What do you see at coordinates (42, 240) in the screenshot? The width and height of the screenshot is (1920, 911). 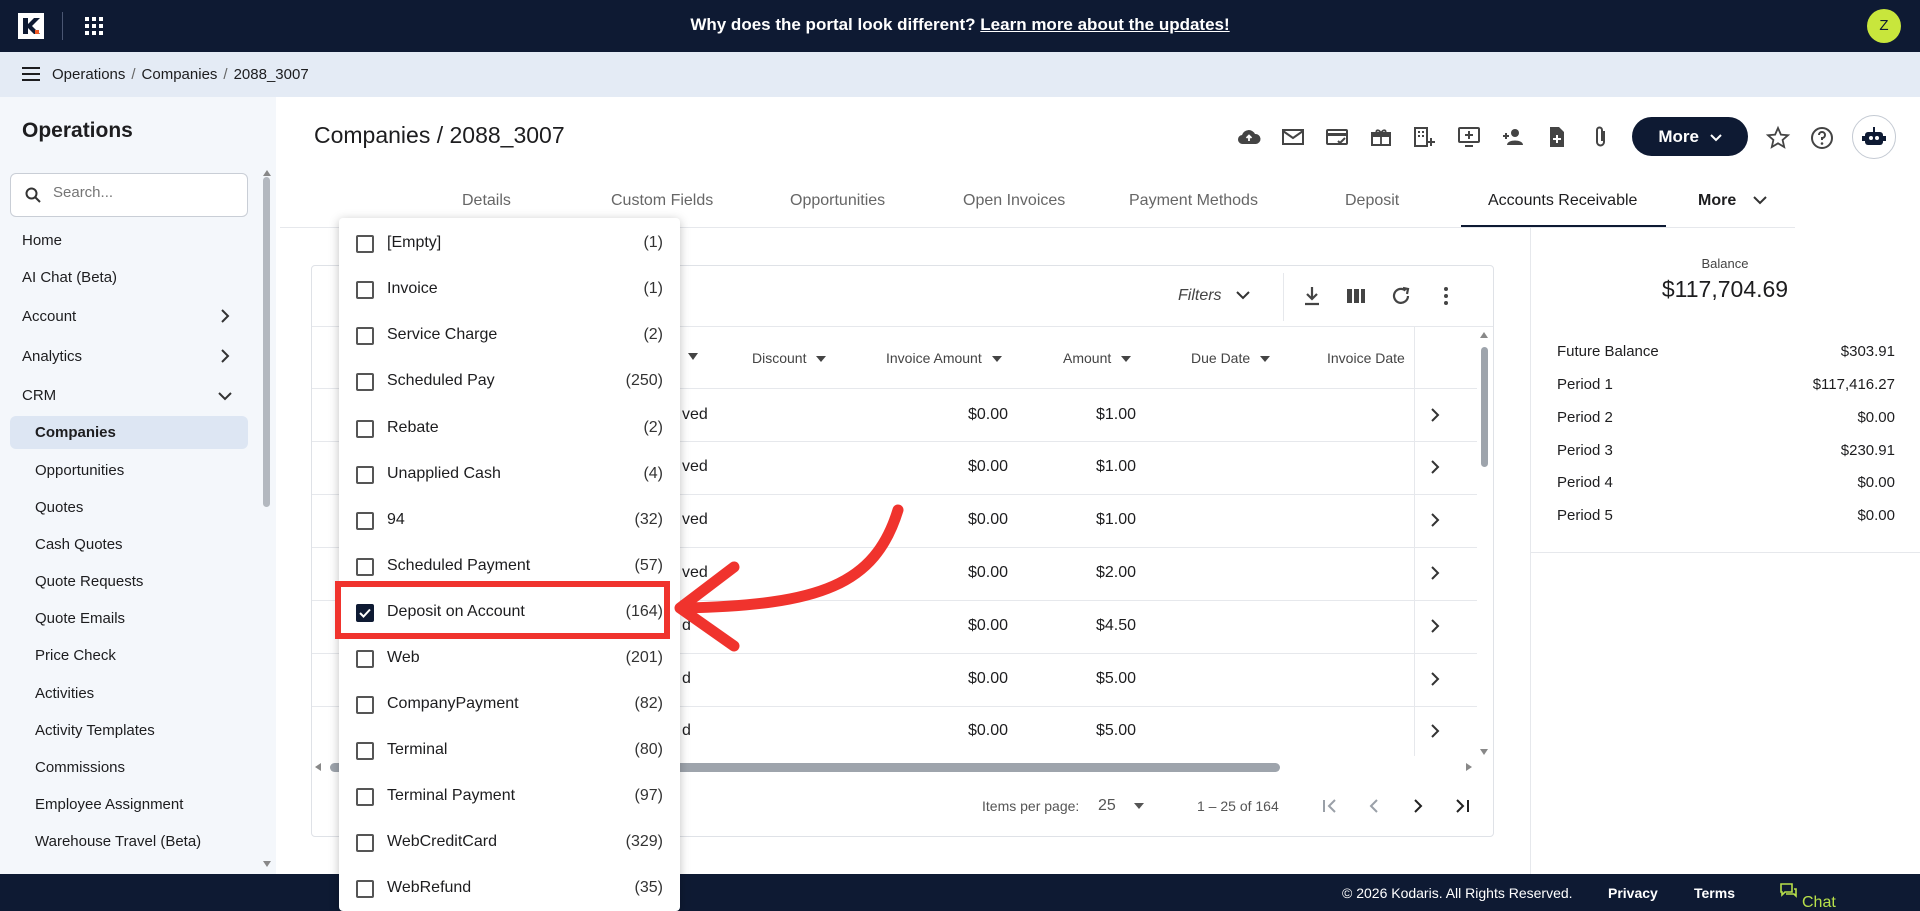 I see `sidebar-item-home: Home` at bounding box center [42, 240].